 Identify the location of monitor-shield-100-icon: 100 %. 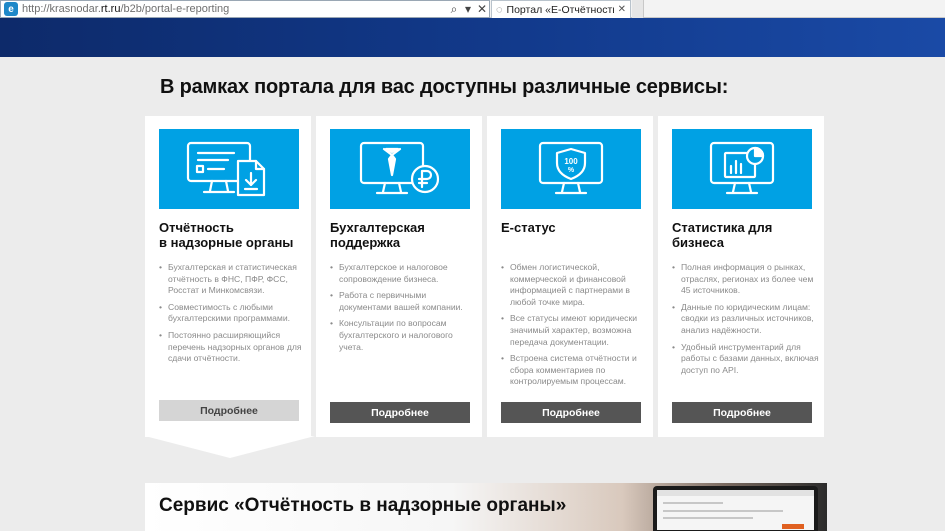
(571, 168).